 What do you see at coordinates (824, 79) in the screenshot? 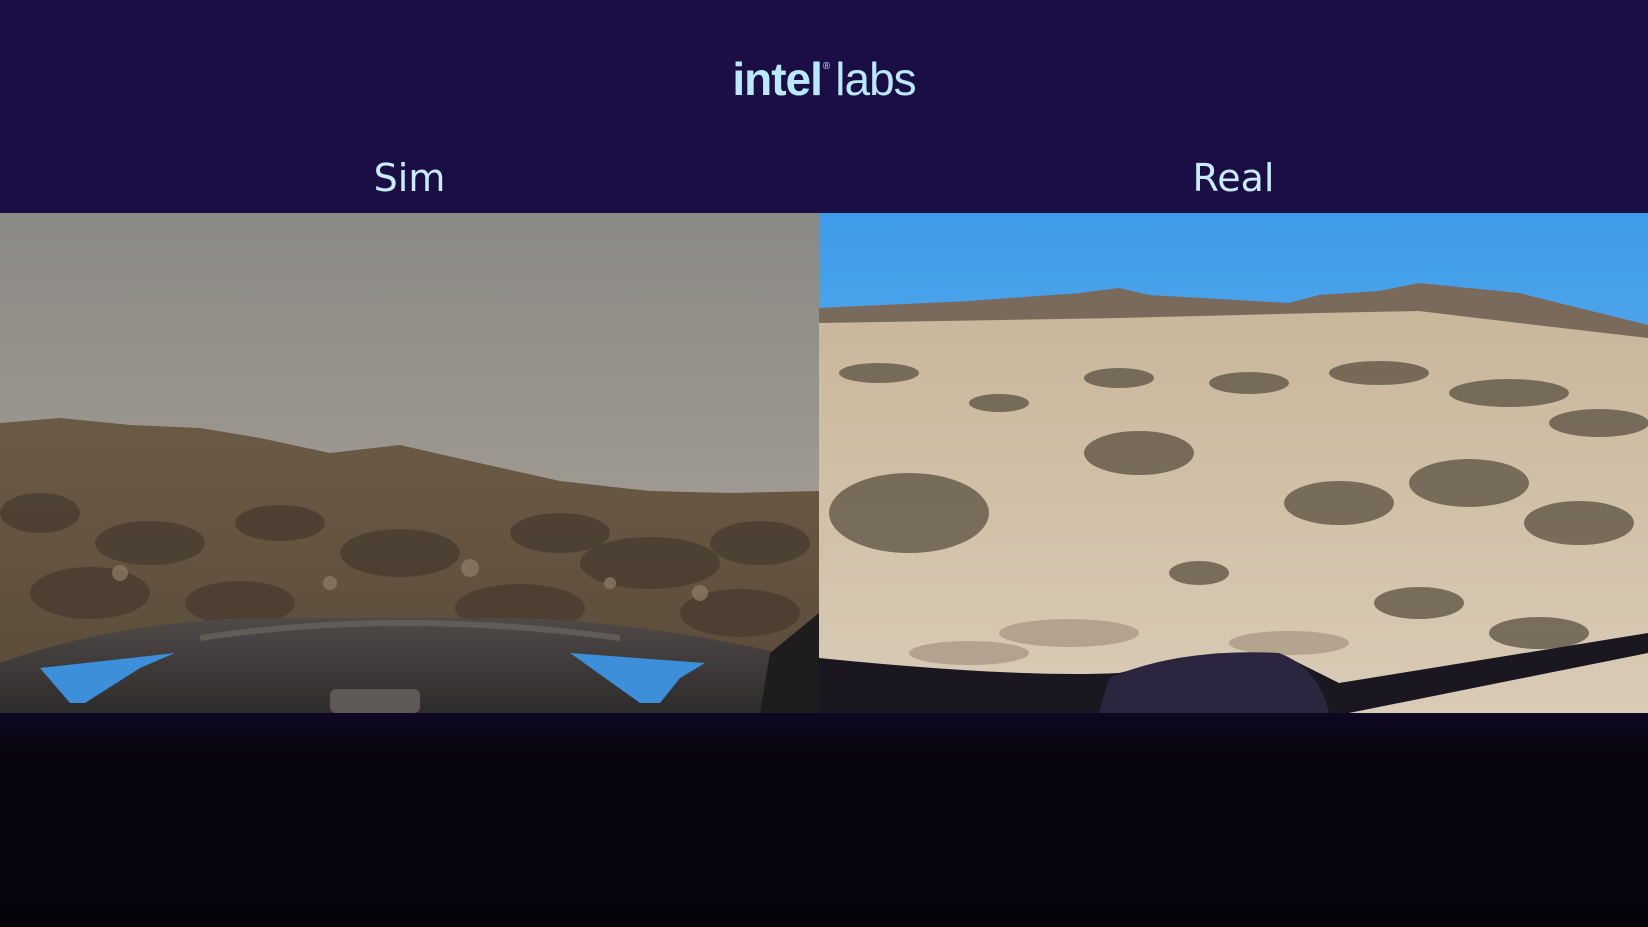
I see `intel-labs-logo: intel® labs` at bounding box center [824, 79].